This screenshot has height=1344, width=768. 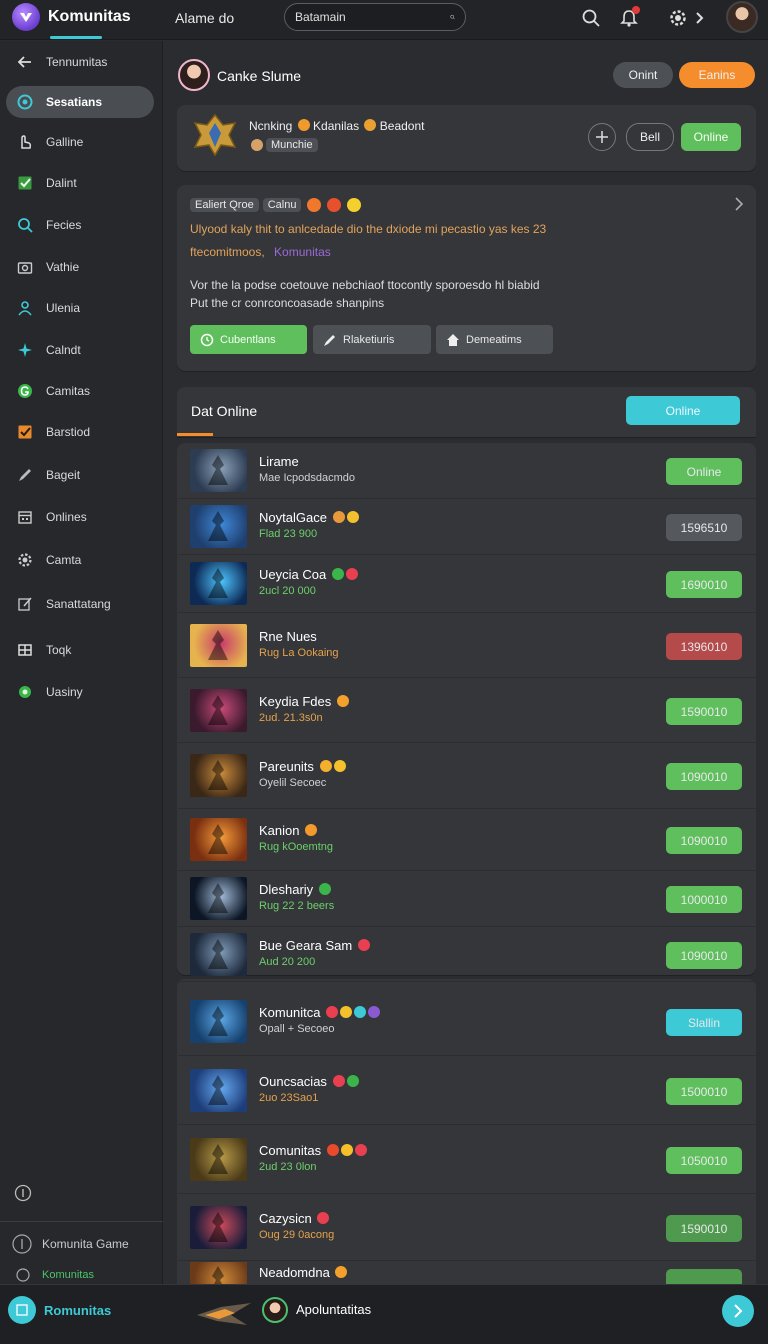 I want to click on sidebar-item: Barstiod, so click(x=80, y=432).